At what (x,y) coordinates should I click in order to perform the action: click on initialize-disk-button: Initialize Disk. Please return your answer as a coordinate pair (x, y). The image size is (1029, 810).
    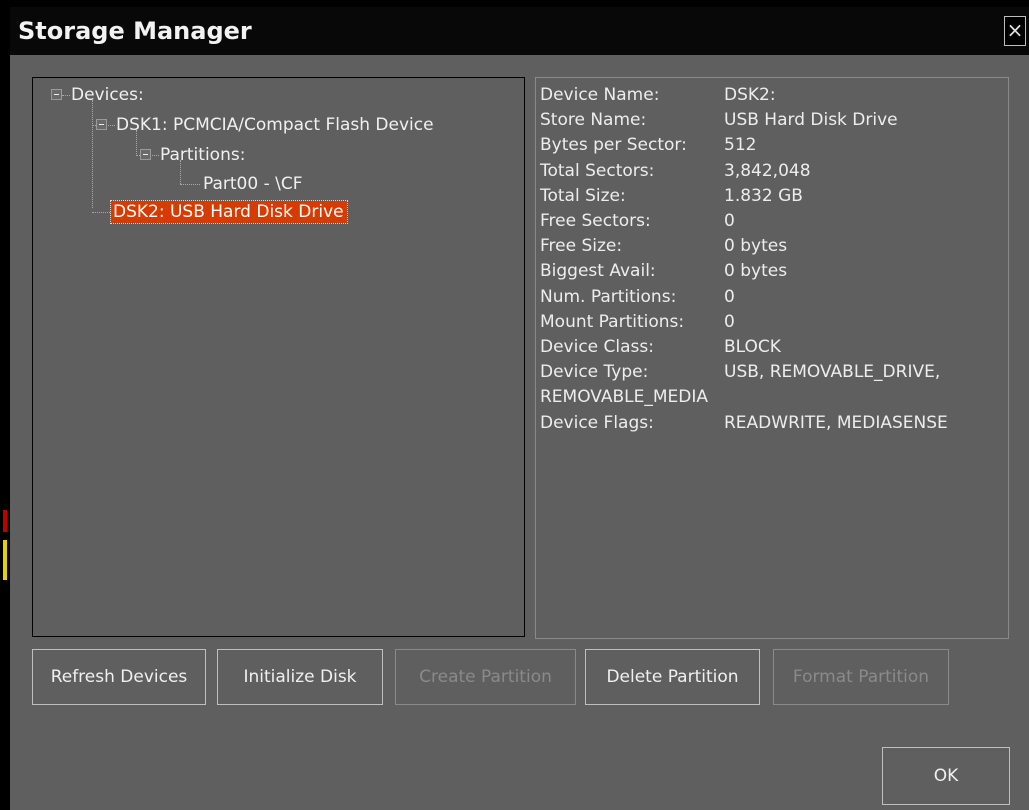
    Looking at the image, I should click on (300, 677).